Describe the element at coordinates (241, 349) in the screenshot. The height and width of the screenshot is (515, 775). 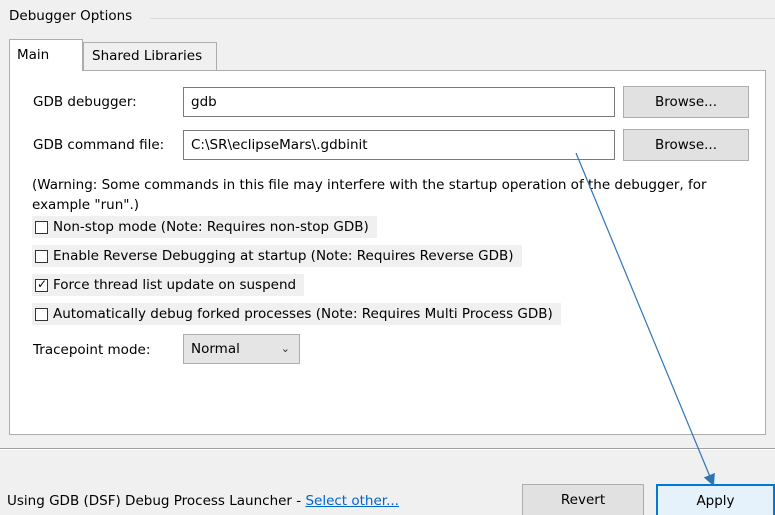
I see `tracepoint-mode-select: Normal ⌄` at that location.